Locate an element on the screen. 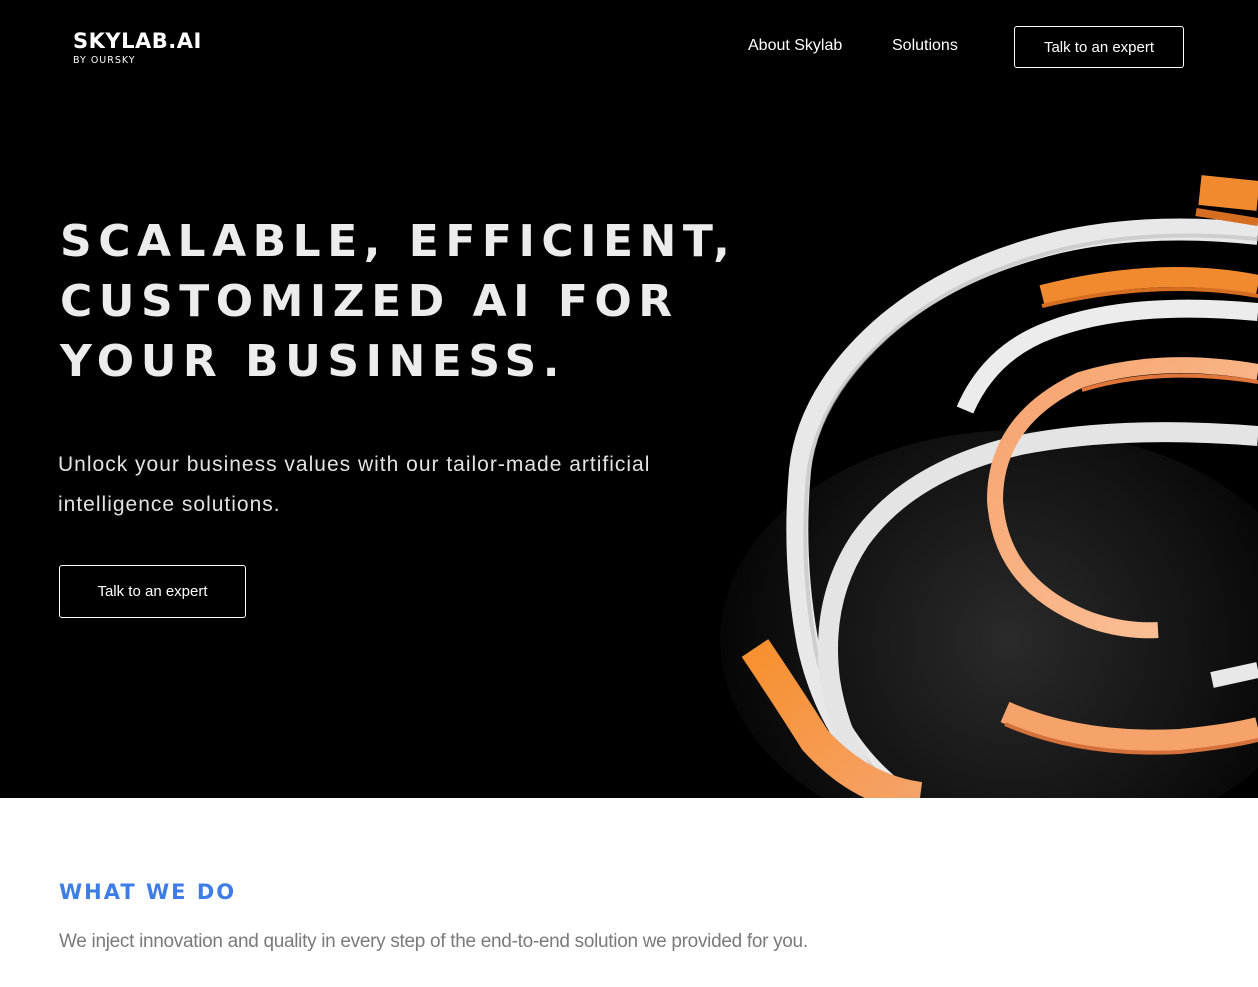 This screenshot has height=987, width=1258. header-cta-label: Talk to an expert is located at coordinates (1099, 47).